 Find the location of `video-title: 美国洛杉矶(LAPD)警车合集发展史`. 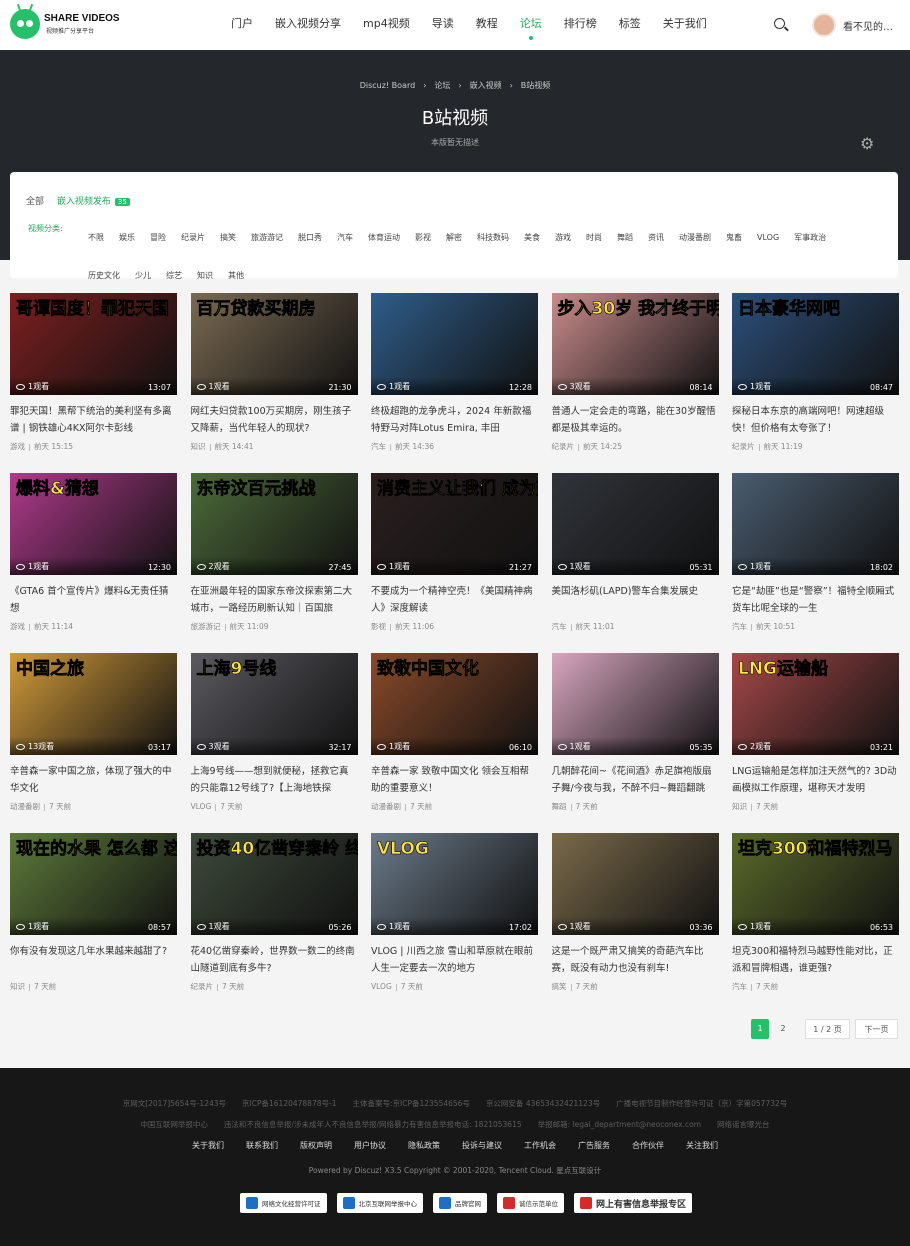

video-title: 美国洛杉矶(LAPD)警车合集发展史 is located at coordinates (635, 600).